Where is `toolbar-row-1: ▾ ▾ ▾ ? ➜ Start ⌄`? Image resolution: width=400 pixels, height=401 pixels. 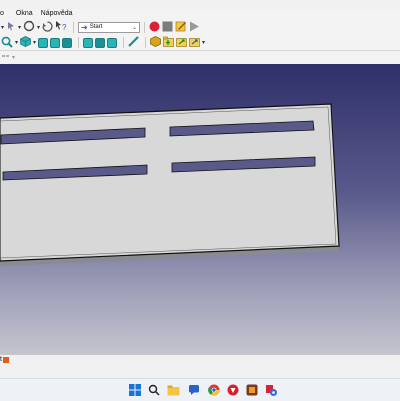
toolbar-row-1: ▾ ▾ ▾ ? ➜ Start ⌄ is located at coordinates (200, 27).